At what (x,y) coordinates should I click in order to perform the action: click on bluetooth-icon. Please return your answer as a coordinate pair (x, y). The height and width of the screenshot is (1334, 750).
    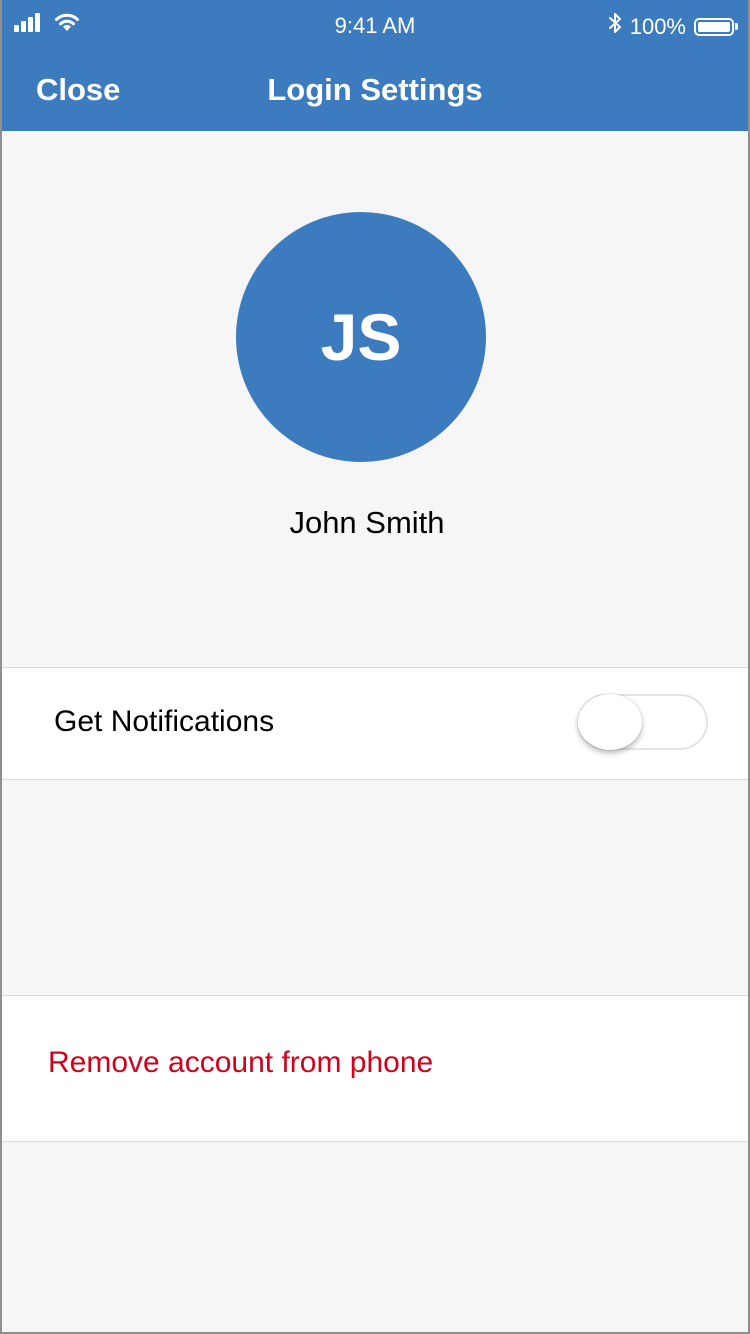
    Looking at the image, I should click on (615, 26).